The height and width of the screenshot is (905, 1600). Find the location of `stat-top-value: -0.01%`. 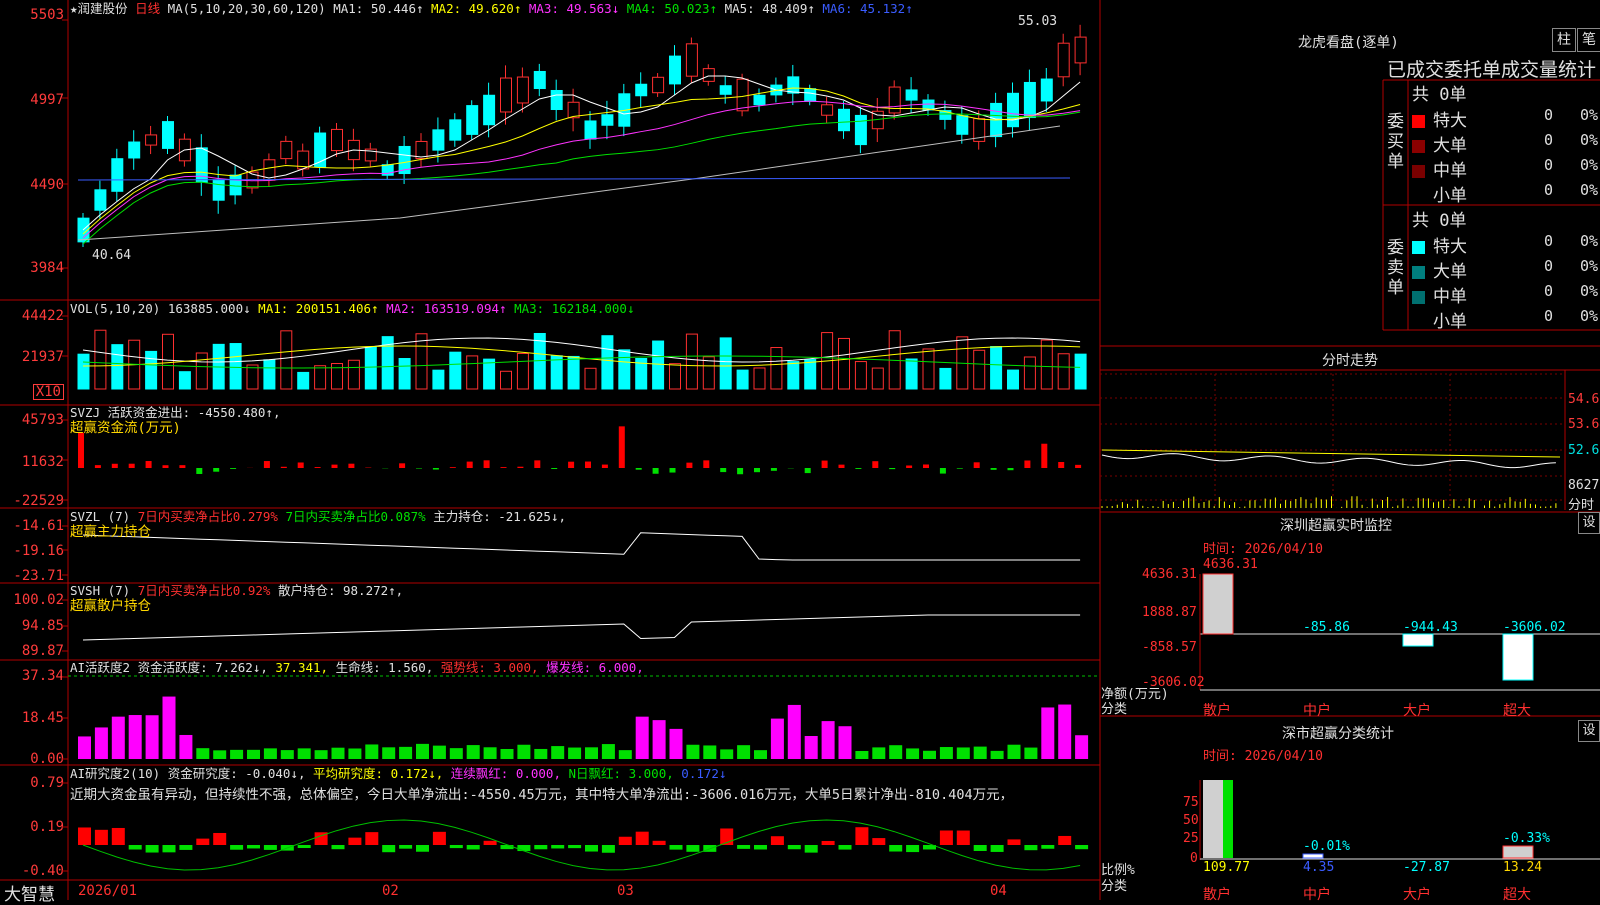

stat-top-value: -0.01% is located at coordinates (1326, 846).